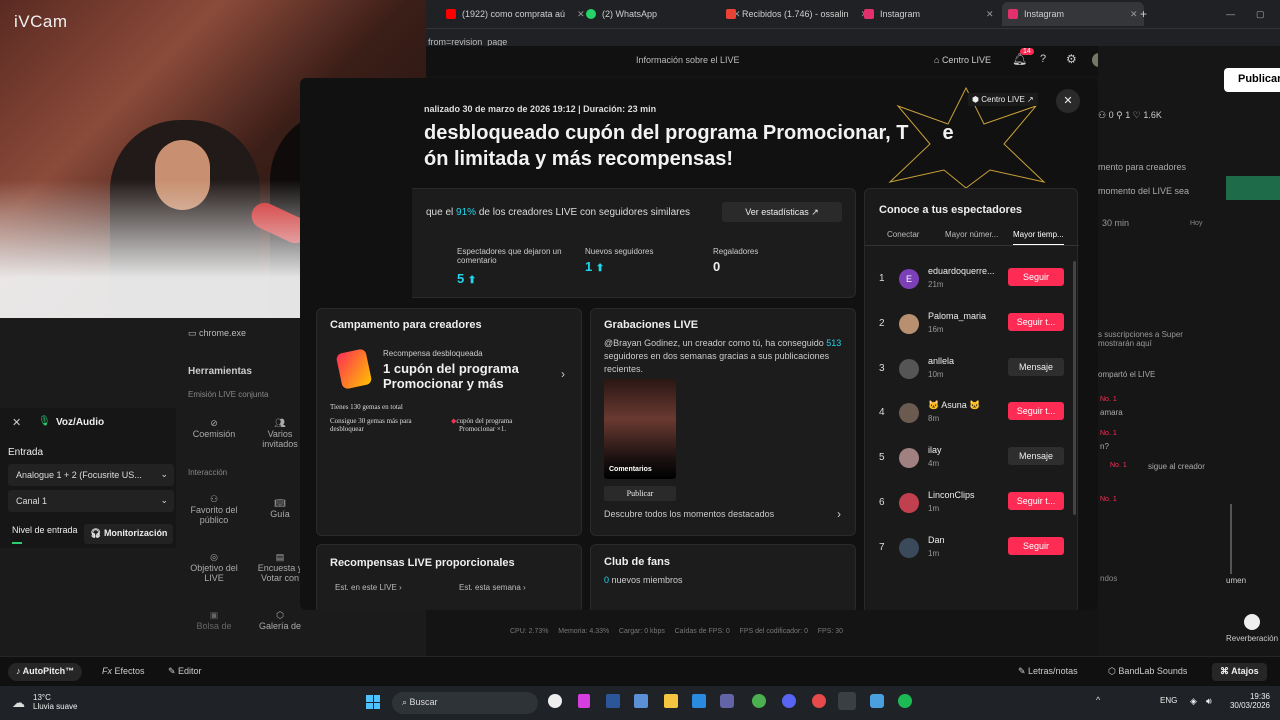  I want to click on volume-icon: 🔊︎, so click(1209, 701).